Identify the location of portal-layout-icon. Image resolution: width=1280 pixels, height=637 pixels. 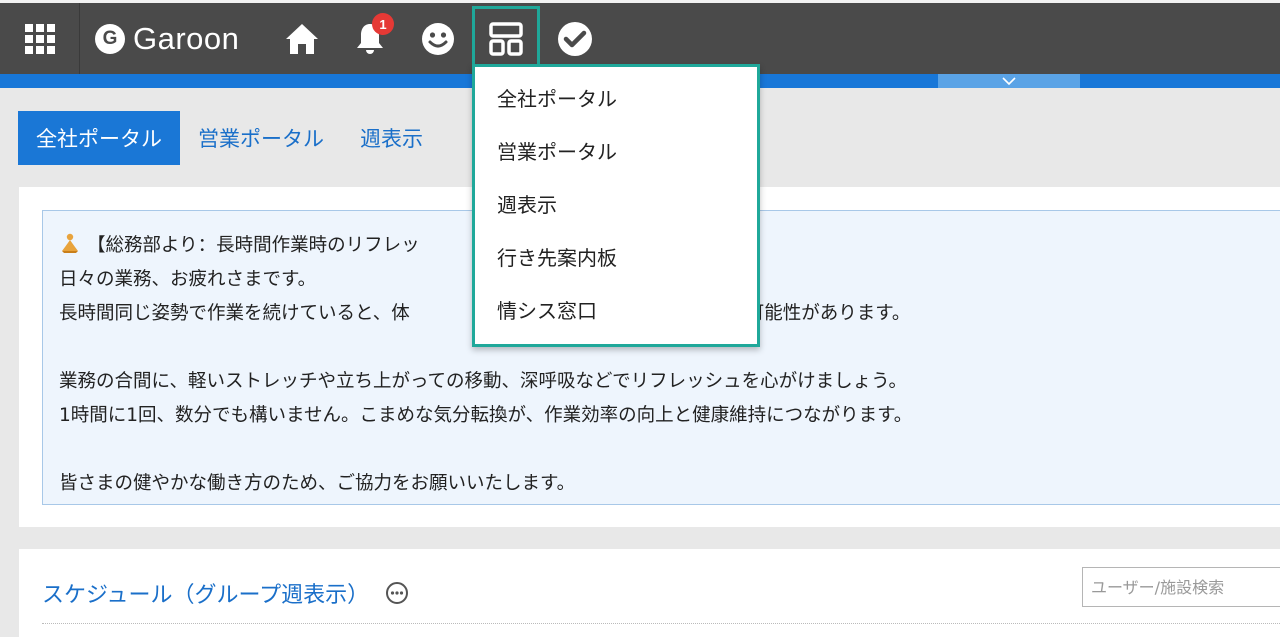
(506, 39).